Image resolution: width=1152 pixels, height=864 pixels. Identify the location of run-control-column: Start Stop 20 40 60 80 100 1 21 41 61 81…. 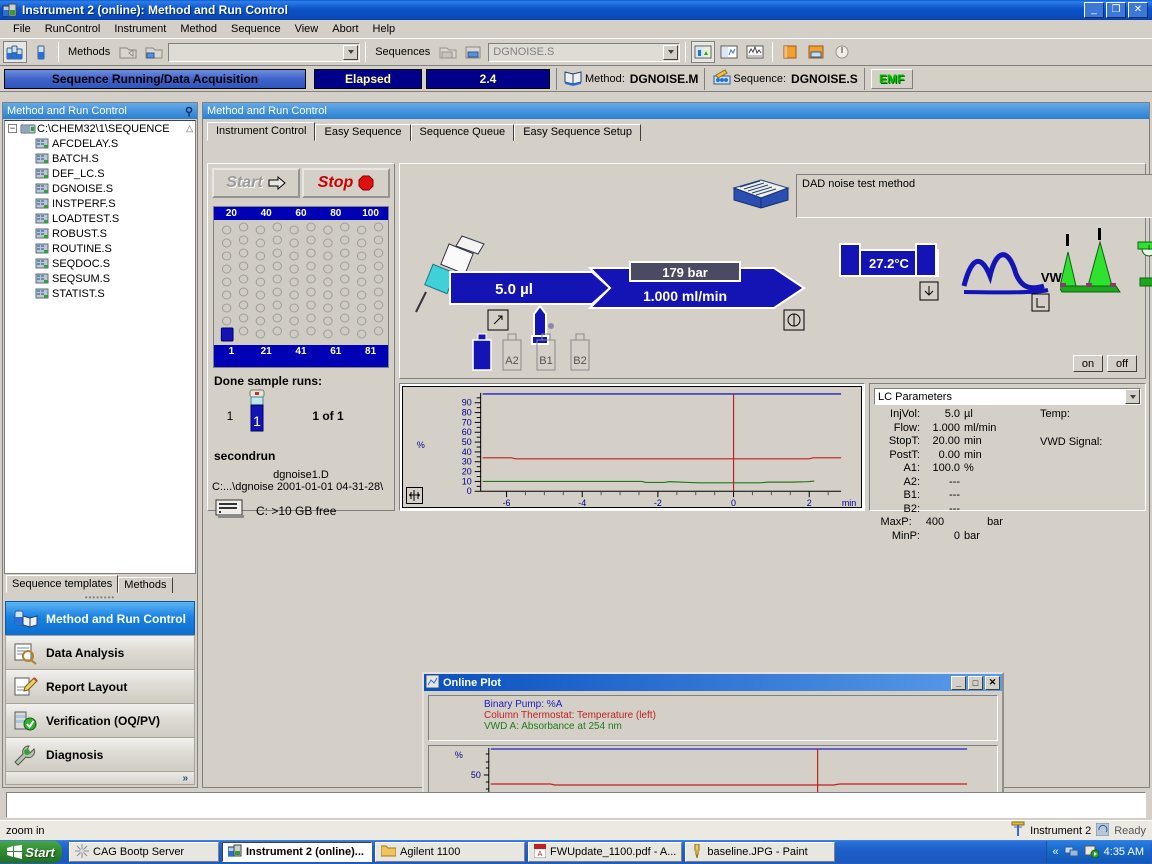
(301, 340).